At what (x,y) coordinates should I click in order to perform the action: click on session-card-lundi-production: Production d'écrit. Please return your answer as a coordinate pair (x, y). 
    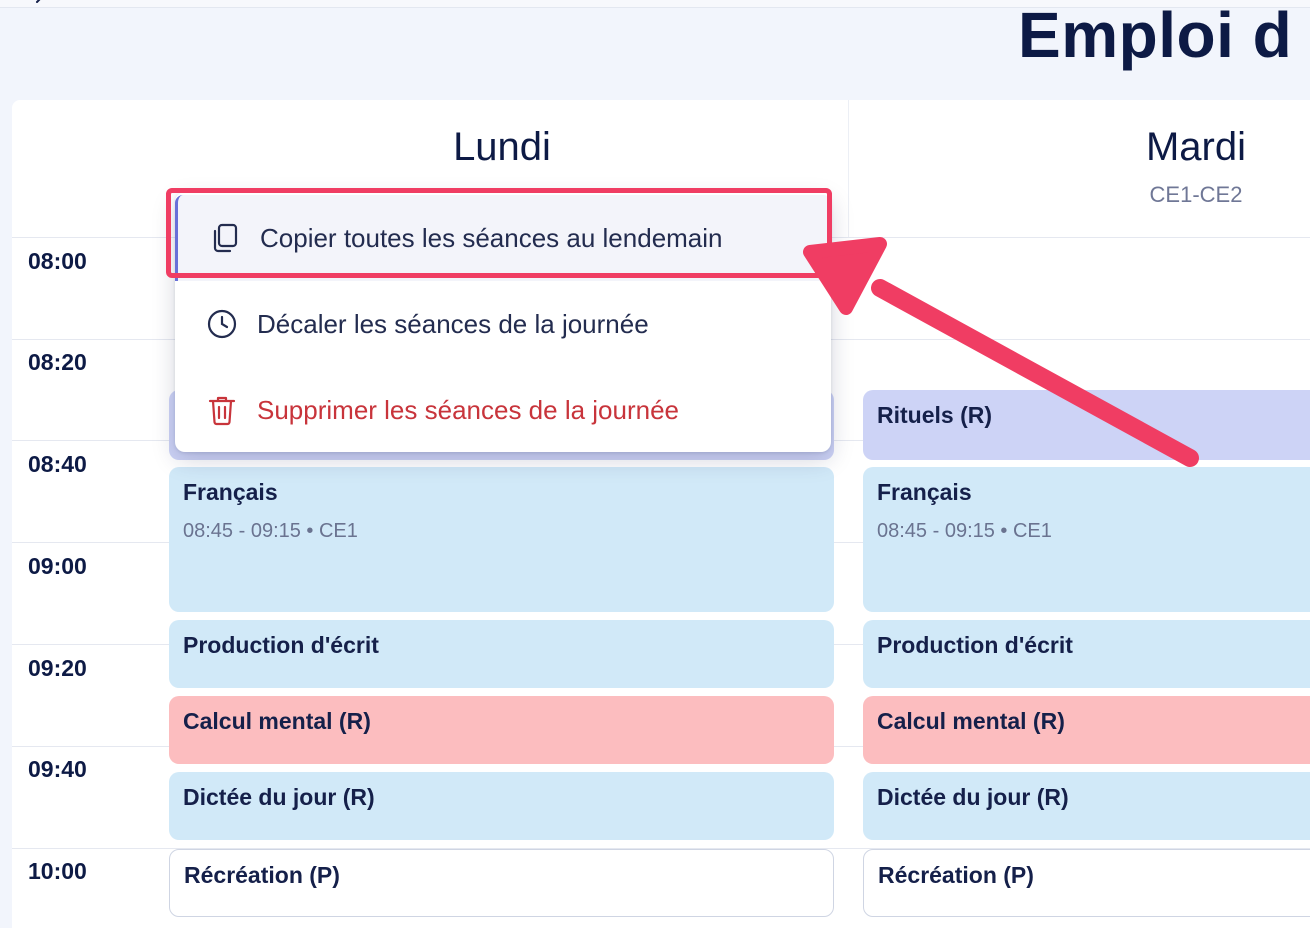
    Looking at the image, I should click on (501, 654).